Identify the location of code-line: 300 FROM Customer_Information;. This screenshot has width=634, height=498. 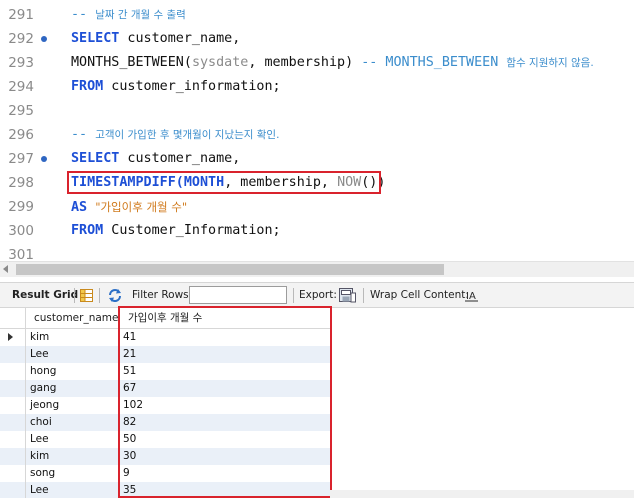
(317, 231).